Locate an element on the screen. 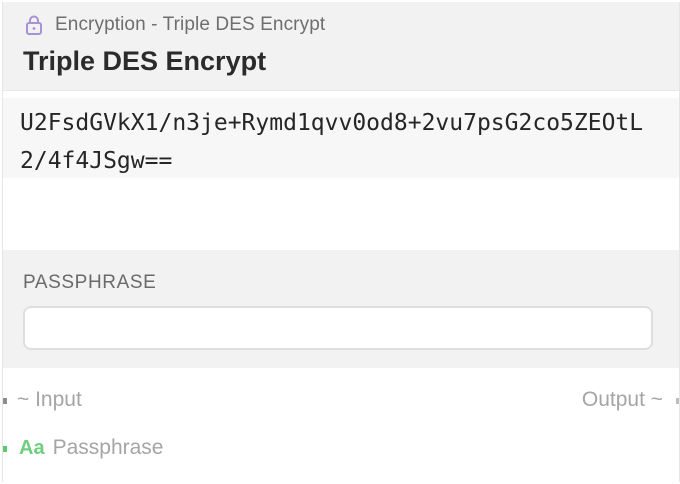  passphrase-port-handle is located at coordinates (5, 449).